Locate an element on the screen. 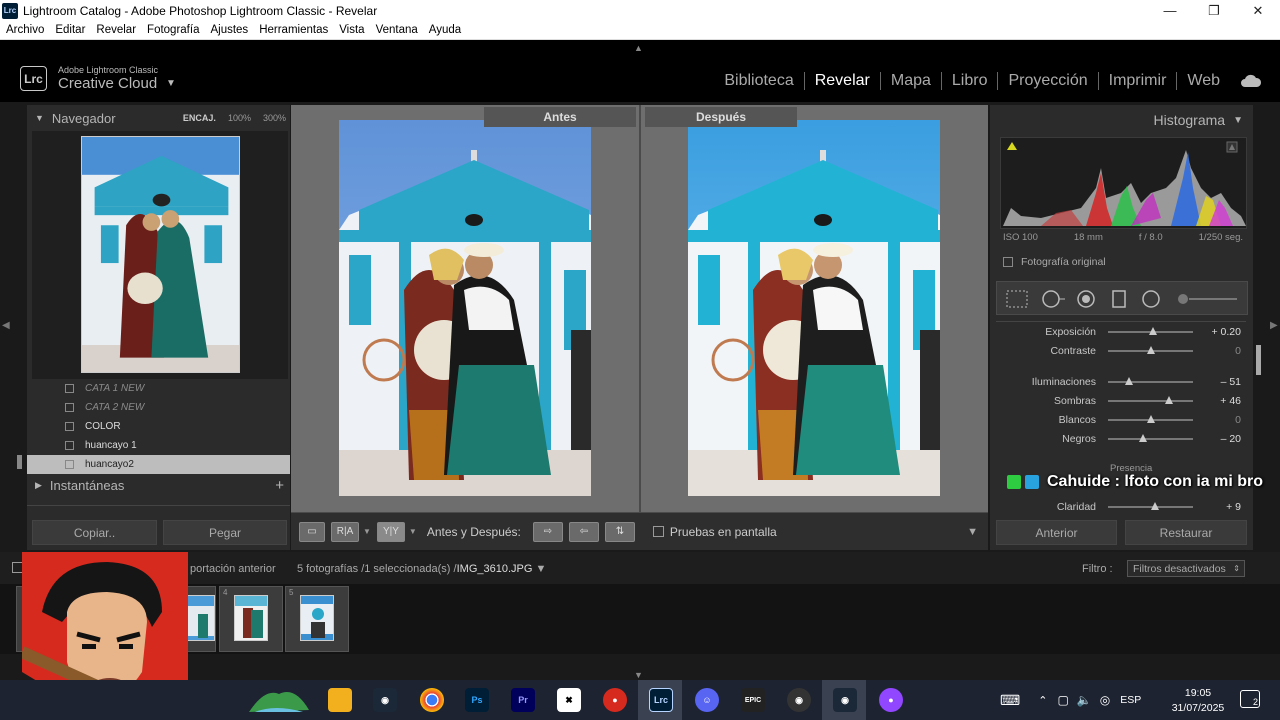 This screenshot has width=1280, height=720. menu-revelar: Revelar is located at coordinates (116, 30).